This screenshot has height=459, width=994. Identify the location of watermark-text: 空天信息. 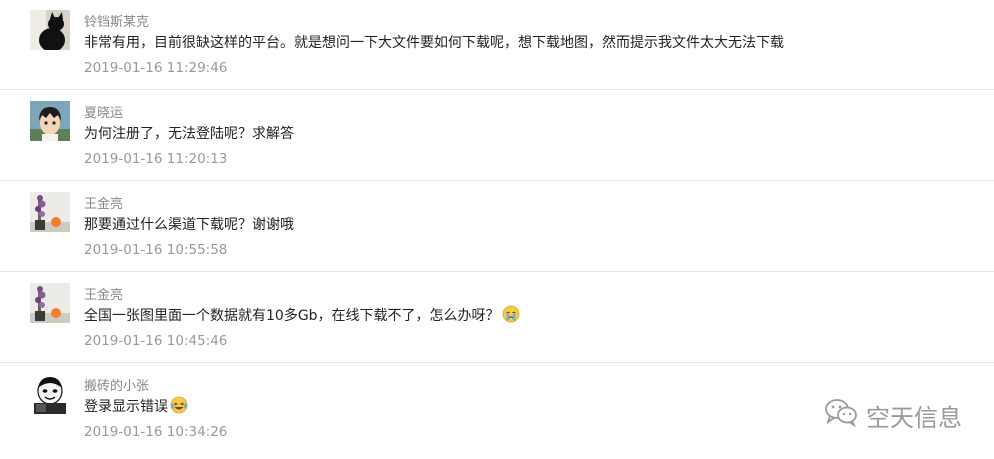
(914, 417).